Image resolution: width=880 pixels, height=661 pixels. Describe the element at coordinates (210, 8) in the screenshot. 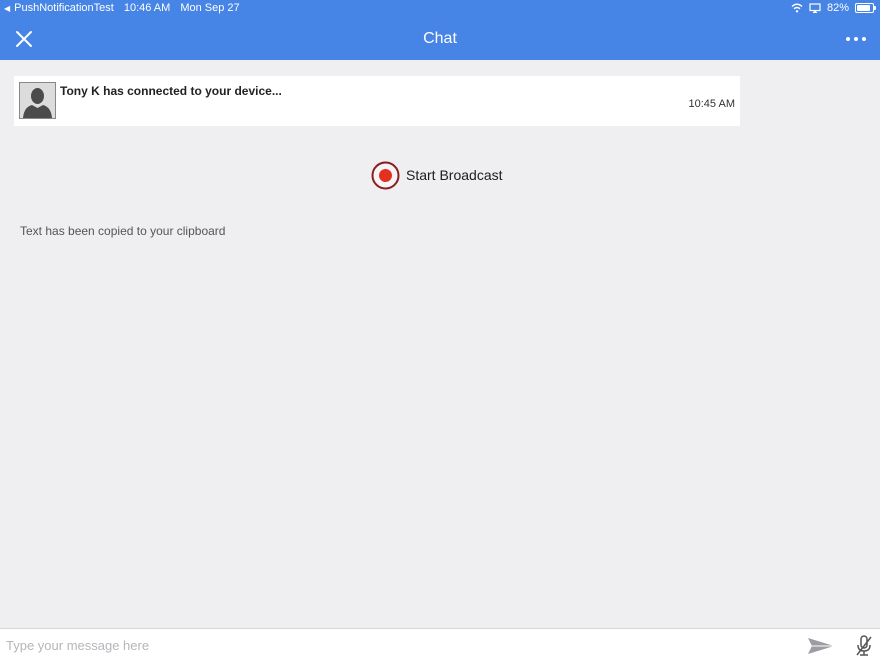

I see `status-date: Mon Sep 27` at that location.